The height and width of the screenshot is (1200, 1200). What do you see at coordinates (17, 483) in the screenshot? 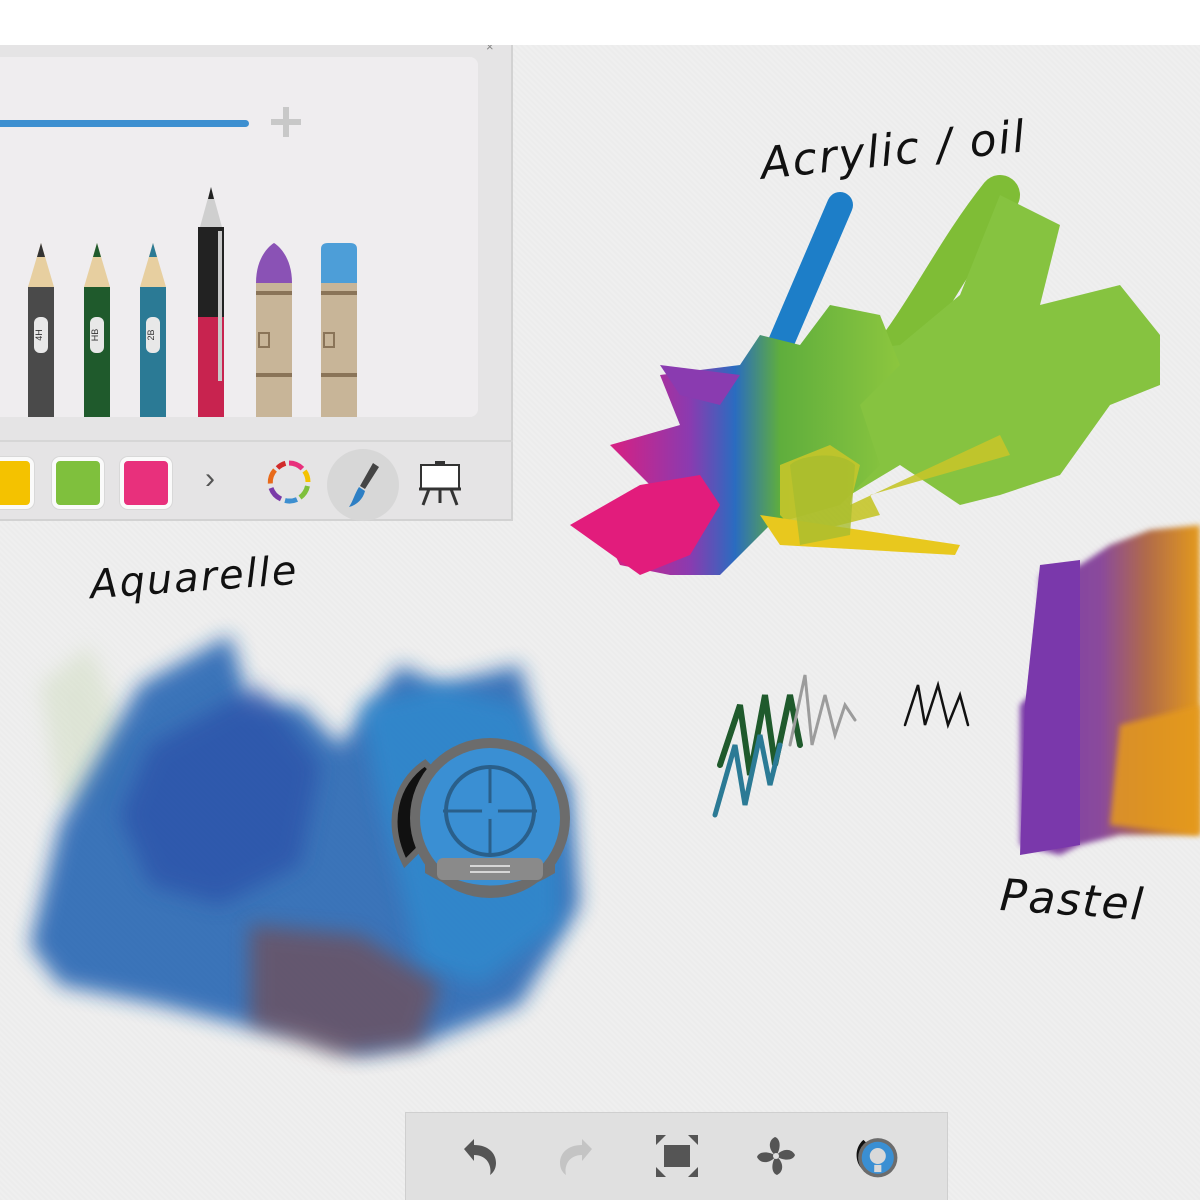
I see `swatch-yellow` at bounding box center [17, 483].